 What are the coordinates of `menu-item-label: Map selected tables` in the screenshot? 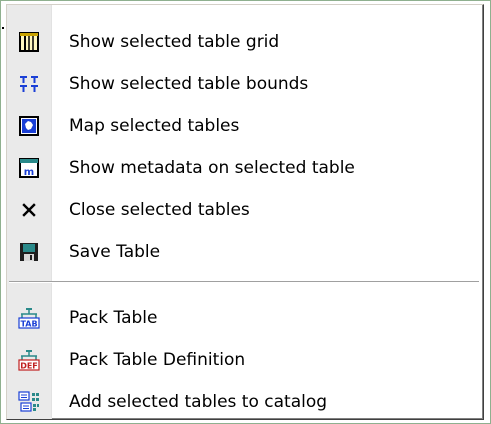 It's located at (154, 126).